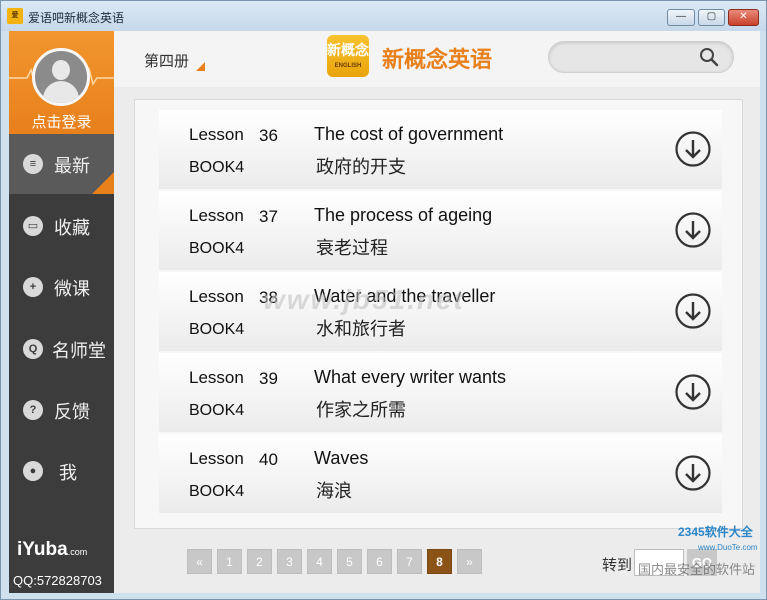 This screenshot has width=767, height=600. Describe the element at coordinates (469, 561) in the screenshot. I see `next-page-button: »` at that location.